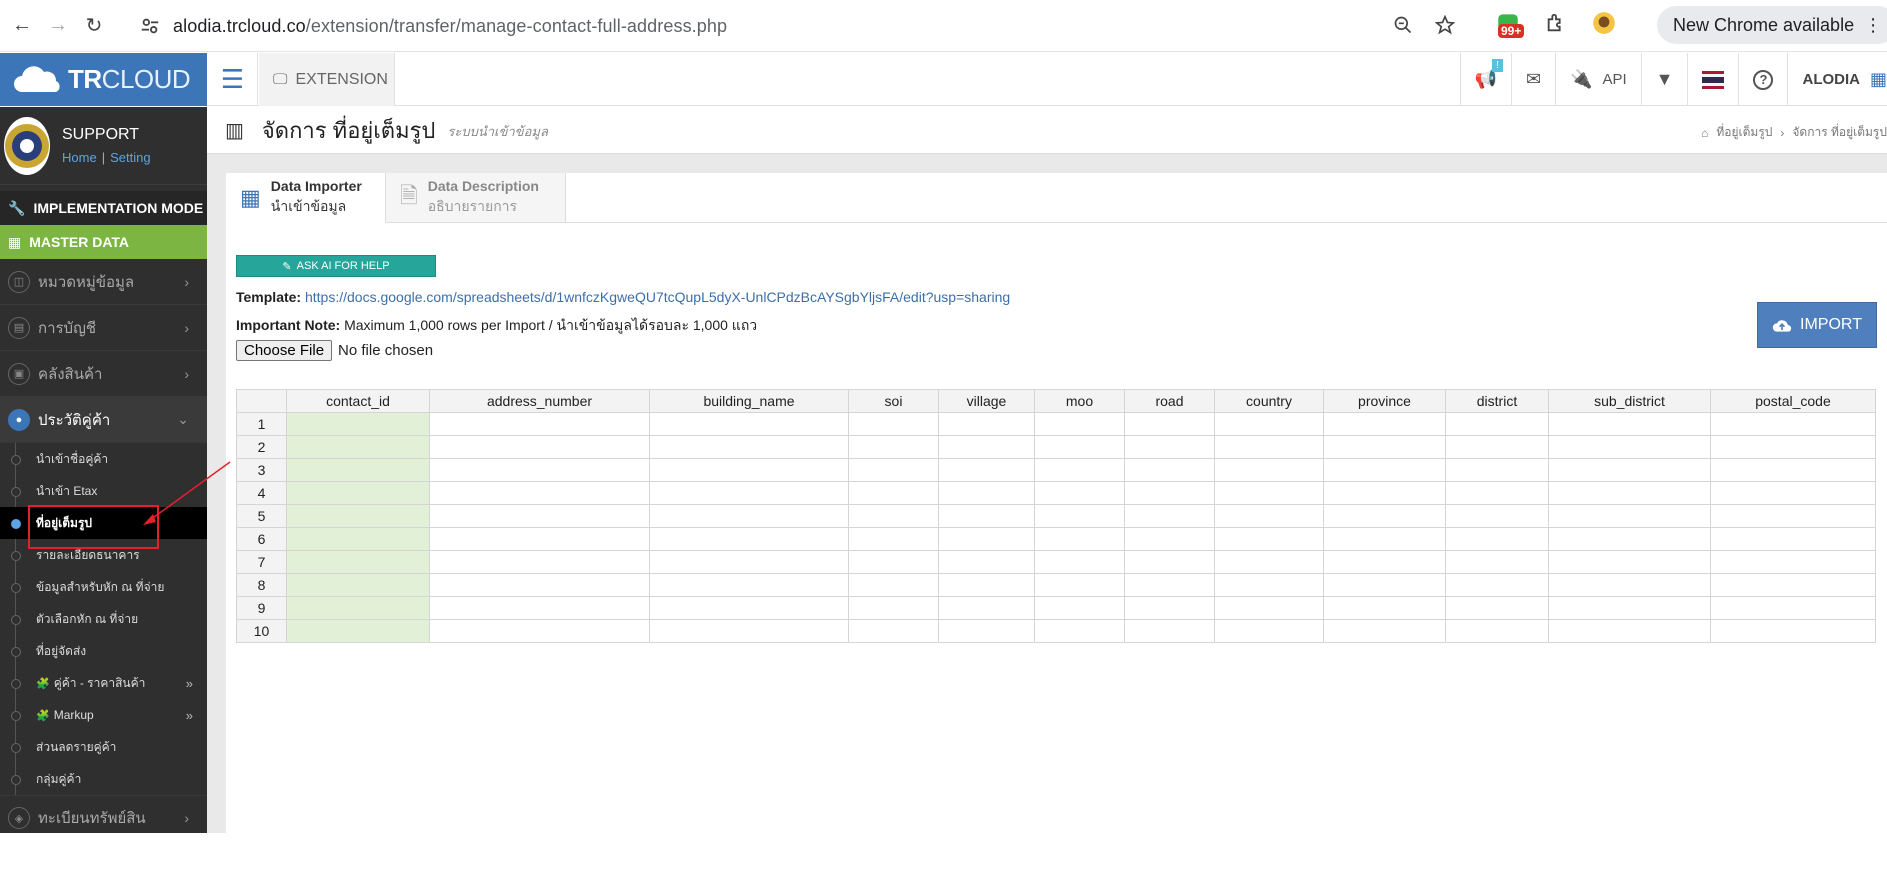 Image resolution: width=1887 pixels, height=873 pixels. I want to click on column-header: district, so click(1497, 401).